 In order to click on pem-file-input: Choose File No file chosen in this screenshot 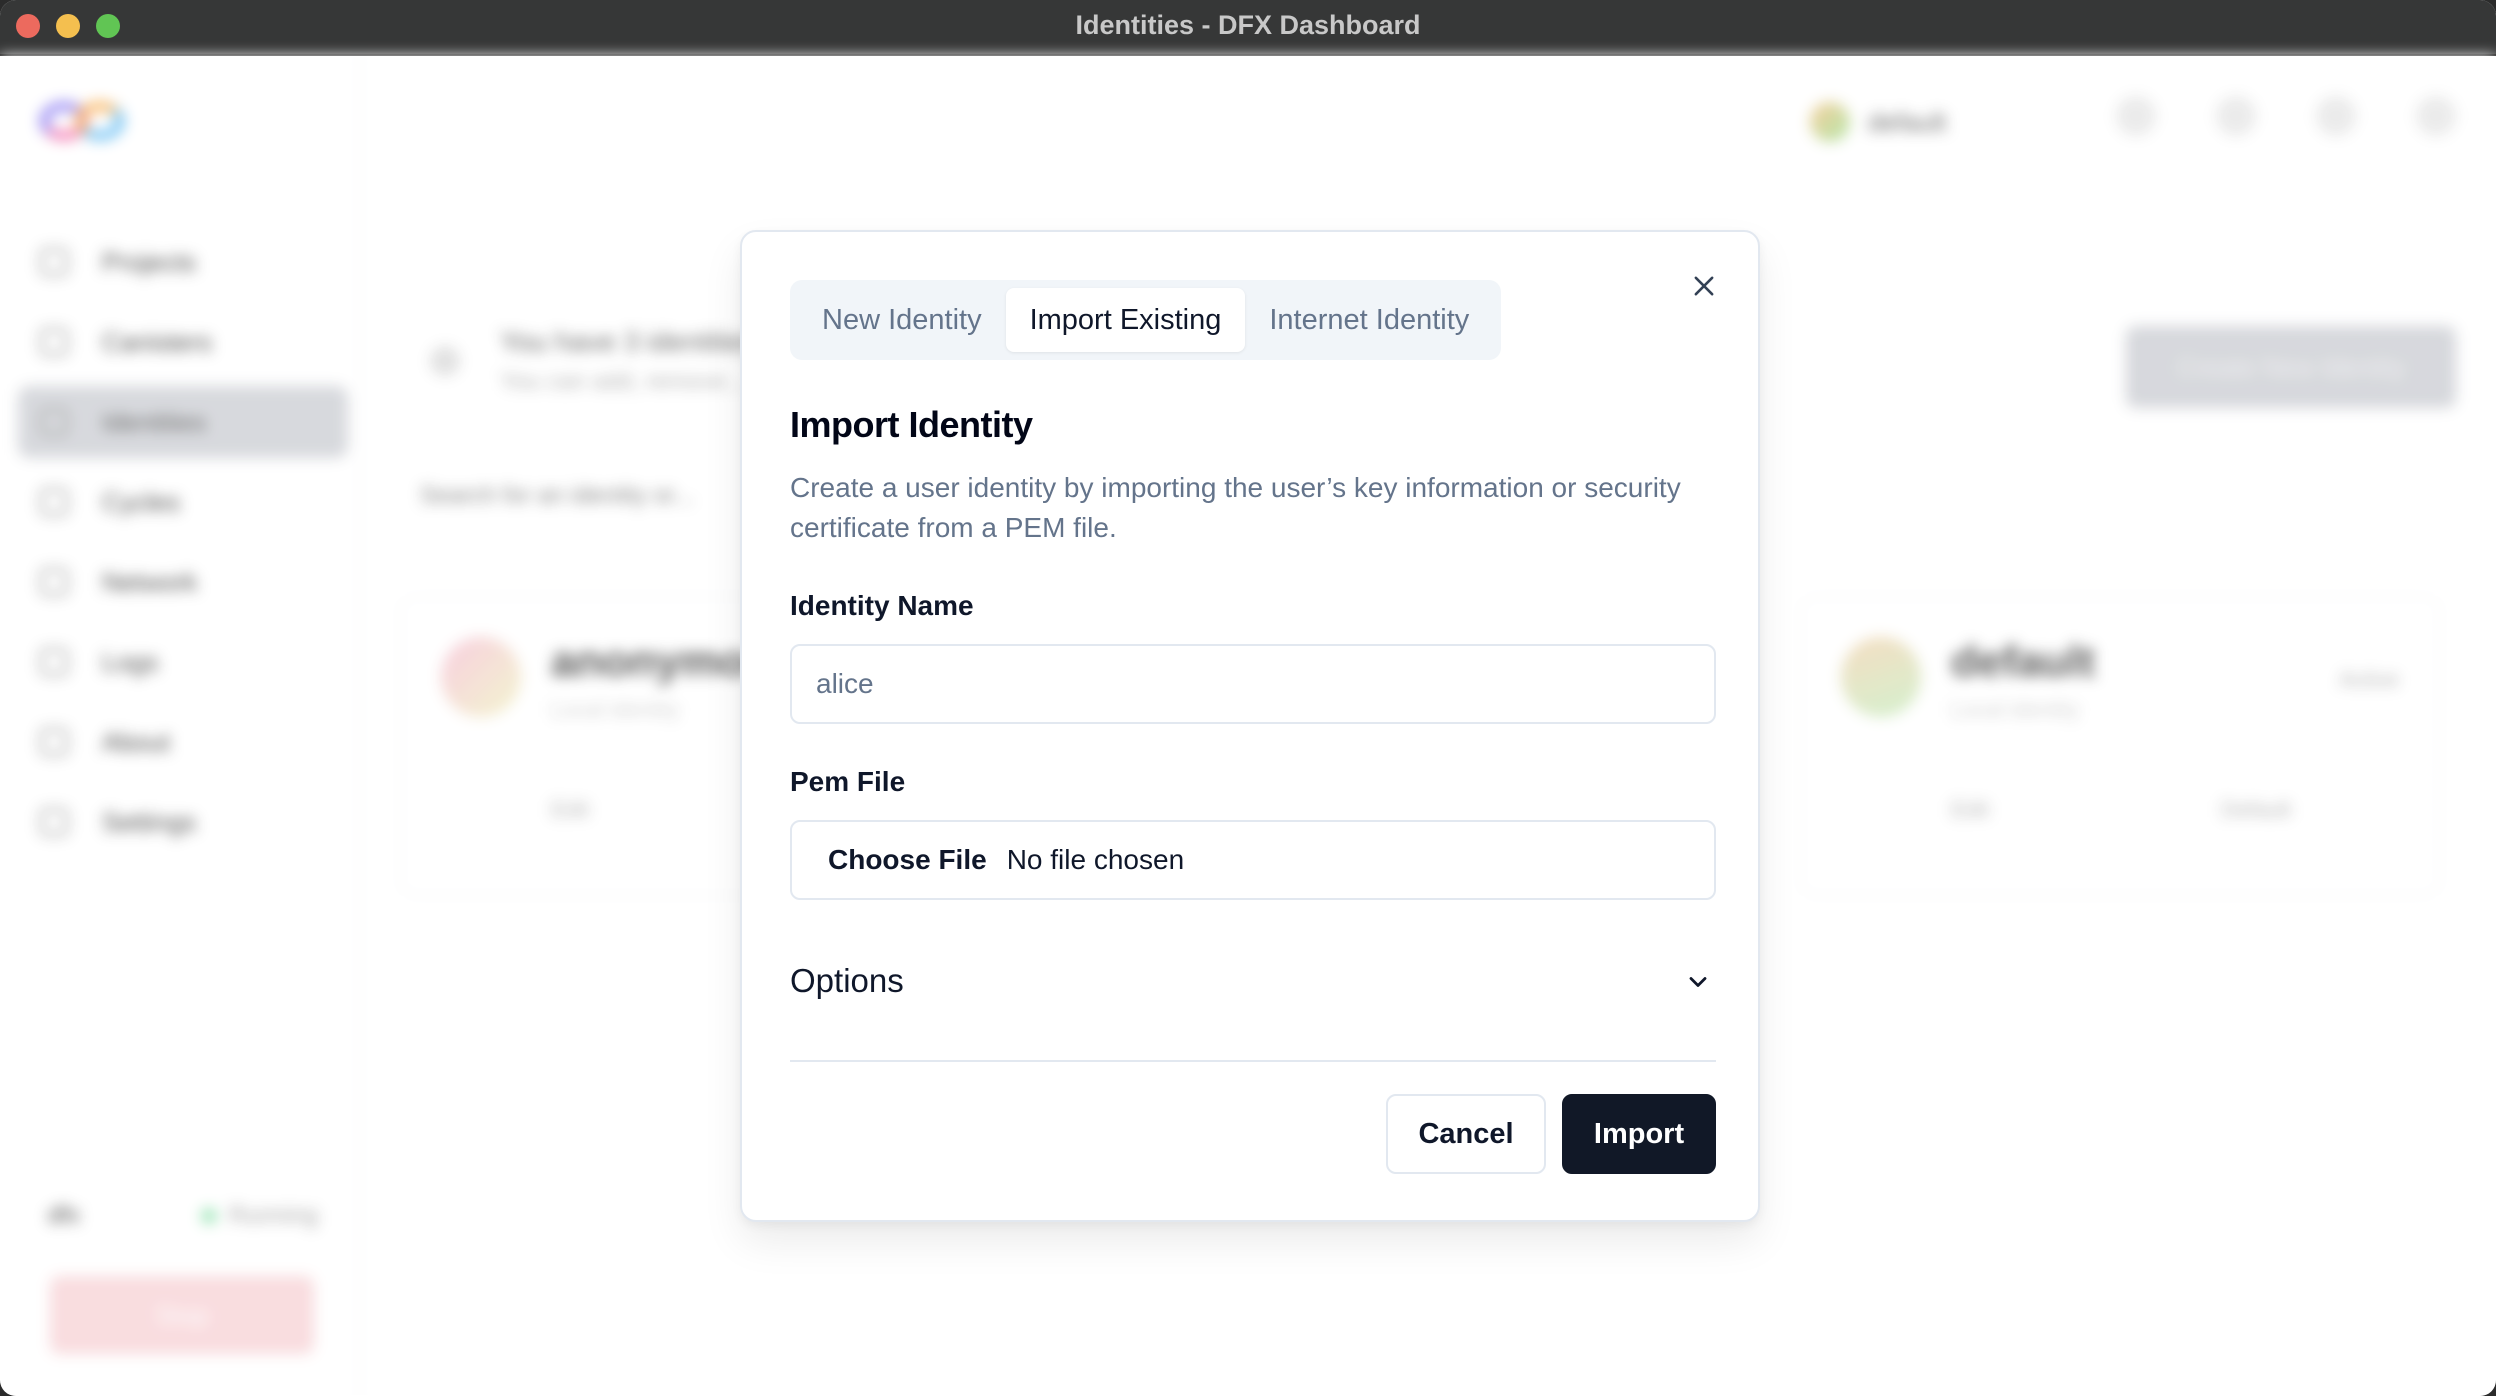, I will do `click(1253, 860)`.